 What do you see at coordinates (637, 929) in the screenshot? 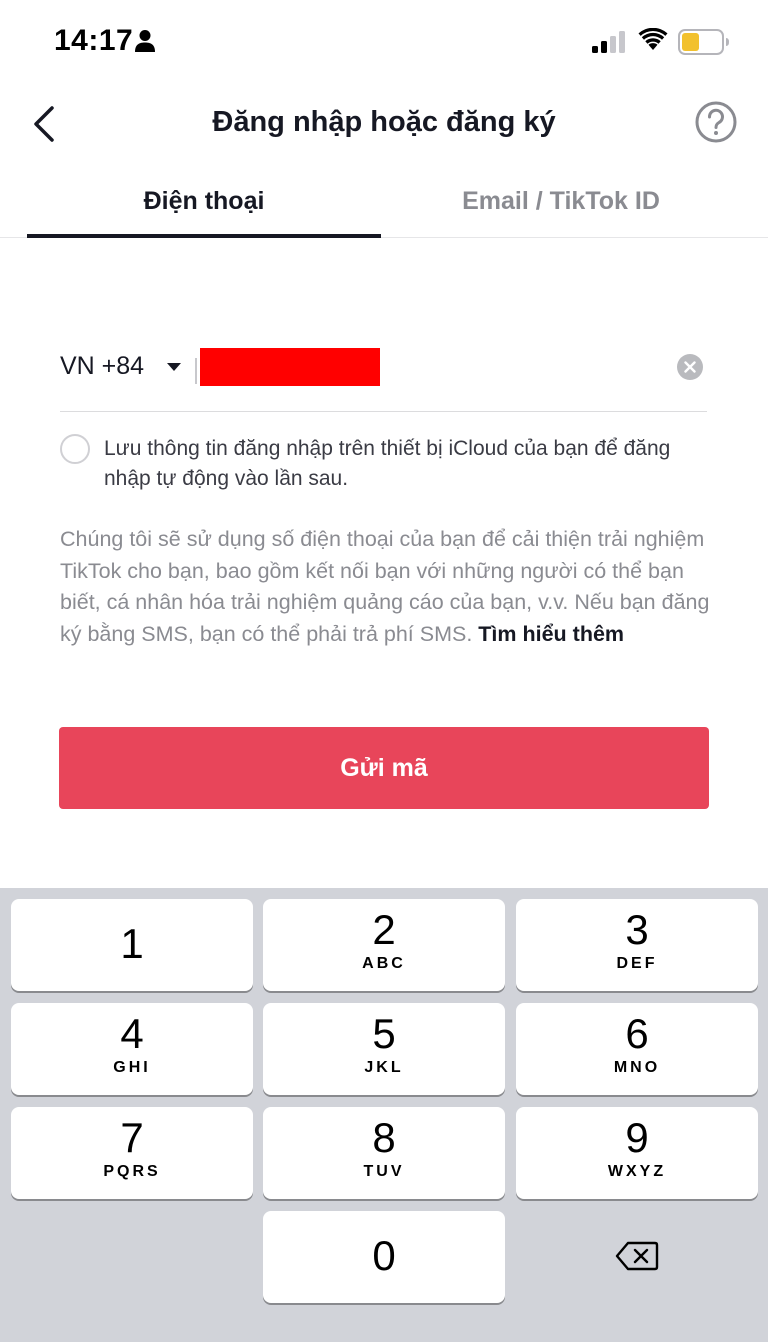
I see `key-number: 3` at bounding box center [637, 929].